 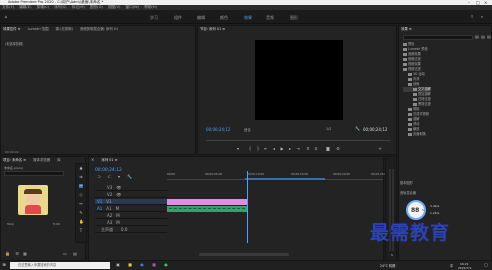 I want to click on 32bit-icon: ▤, so click(x=483, y=37).